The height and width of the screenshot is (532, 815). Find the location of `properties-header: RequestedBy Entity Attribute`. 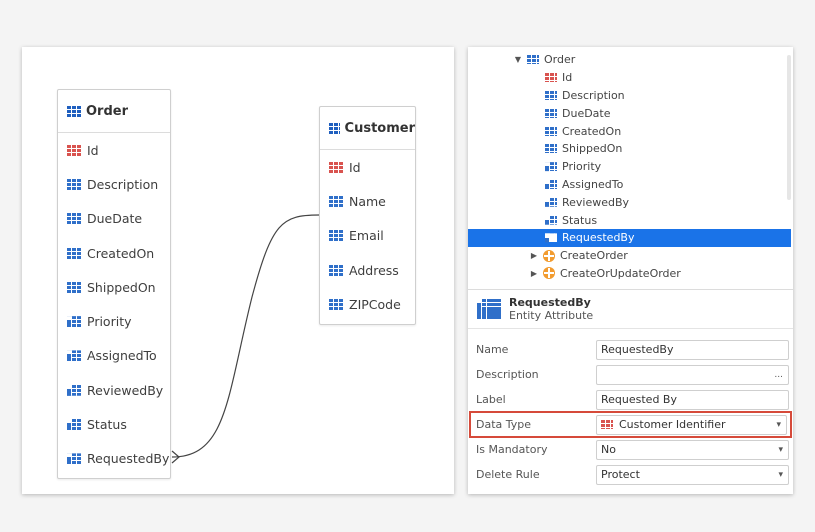

properties-header: RequestedBy Entity Attribute is located at coordinates (630, 309).